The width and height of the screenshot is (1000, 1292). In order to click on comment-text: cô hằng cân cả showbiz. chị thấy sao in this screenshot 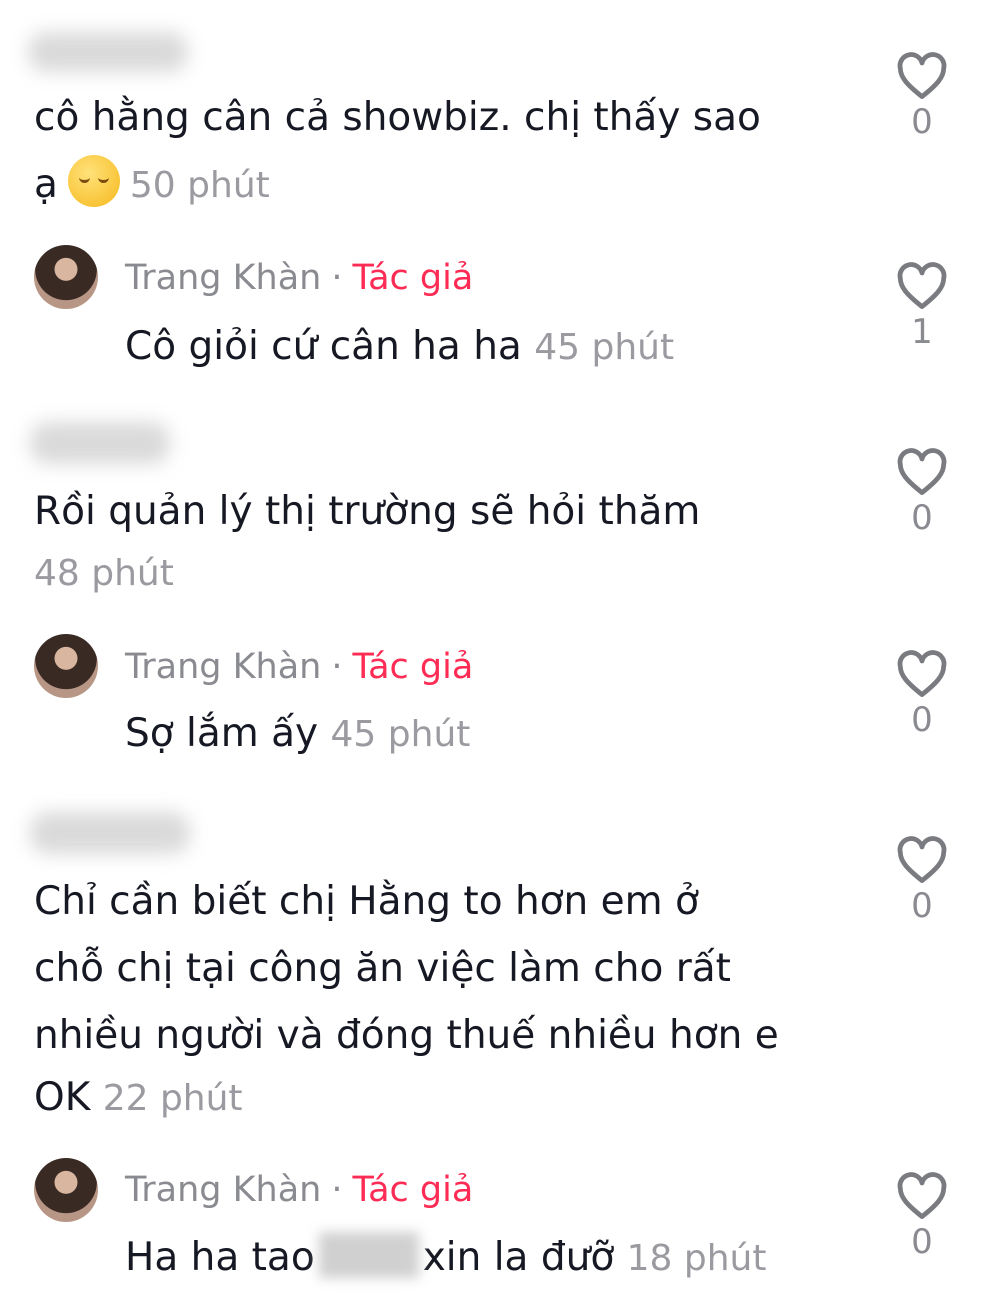, I will do `click(397, 117)`.